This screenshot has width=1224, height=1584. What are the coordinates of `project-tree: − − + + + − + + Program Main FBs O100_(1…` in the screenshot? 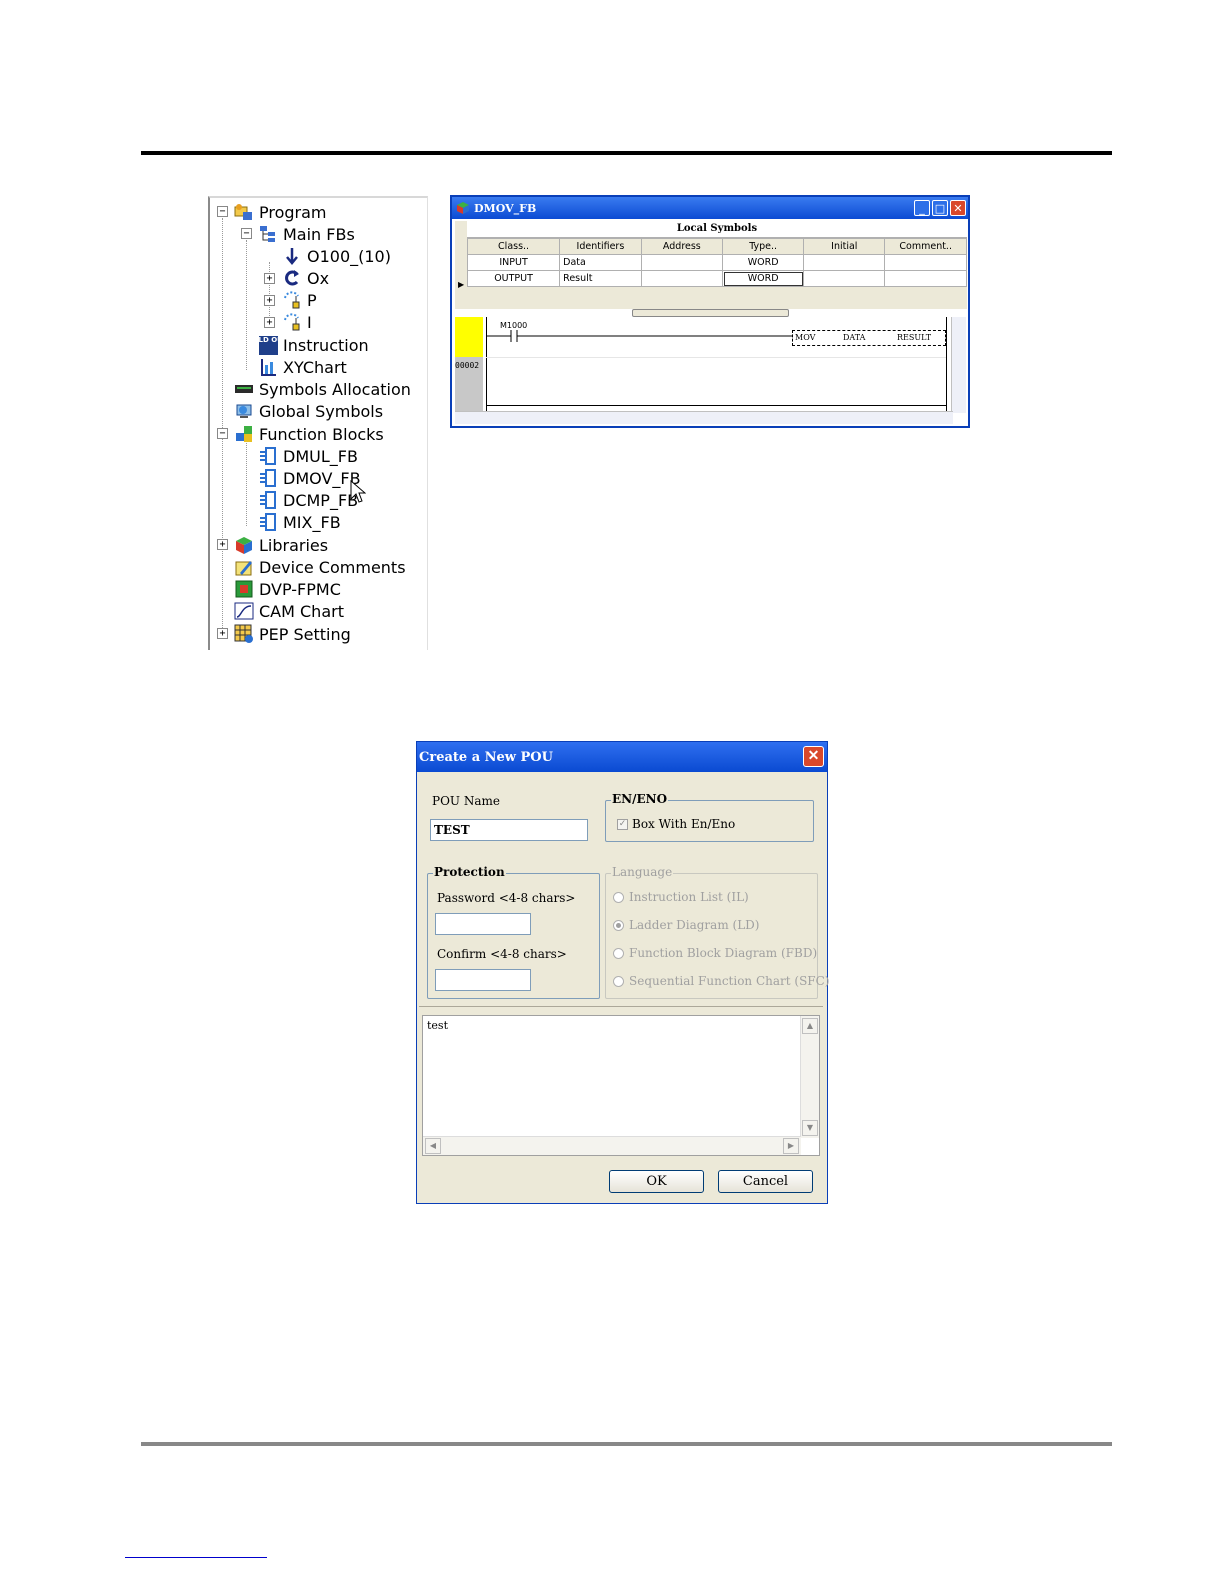 It's located at (318, 423).